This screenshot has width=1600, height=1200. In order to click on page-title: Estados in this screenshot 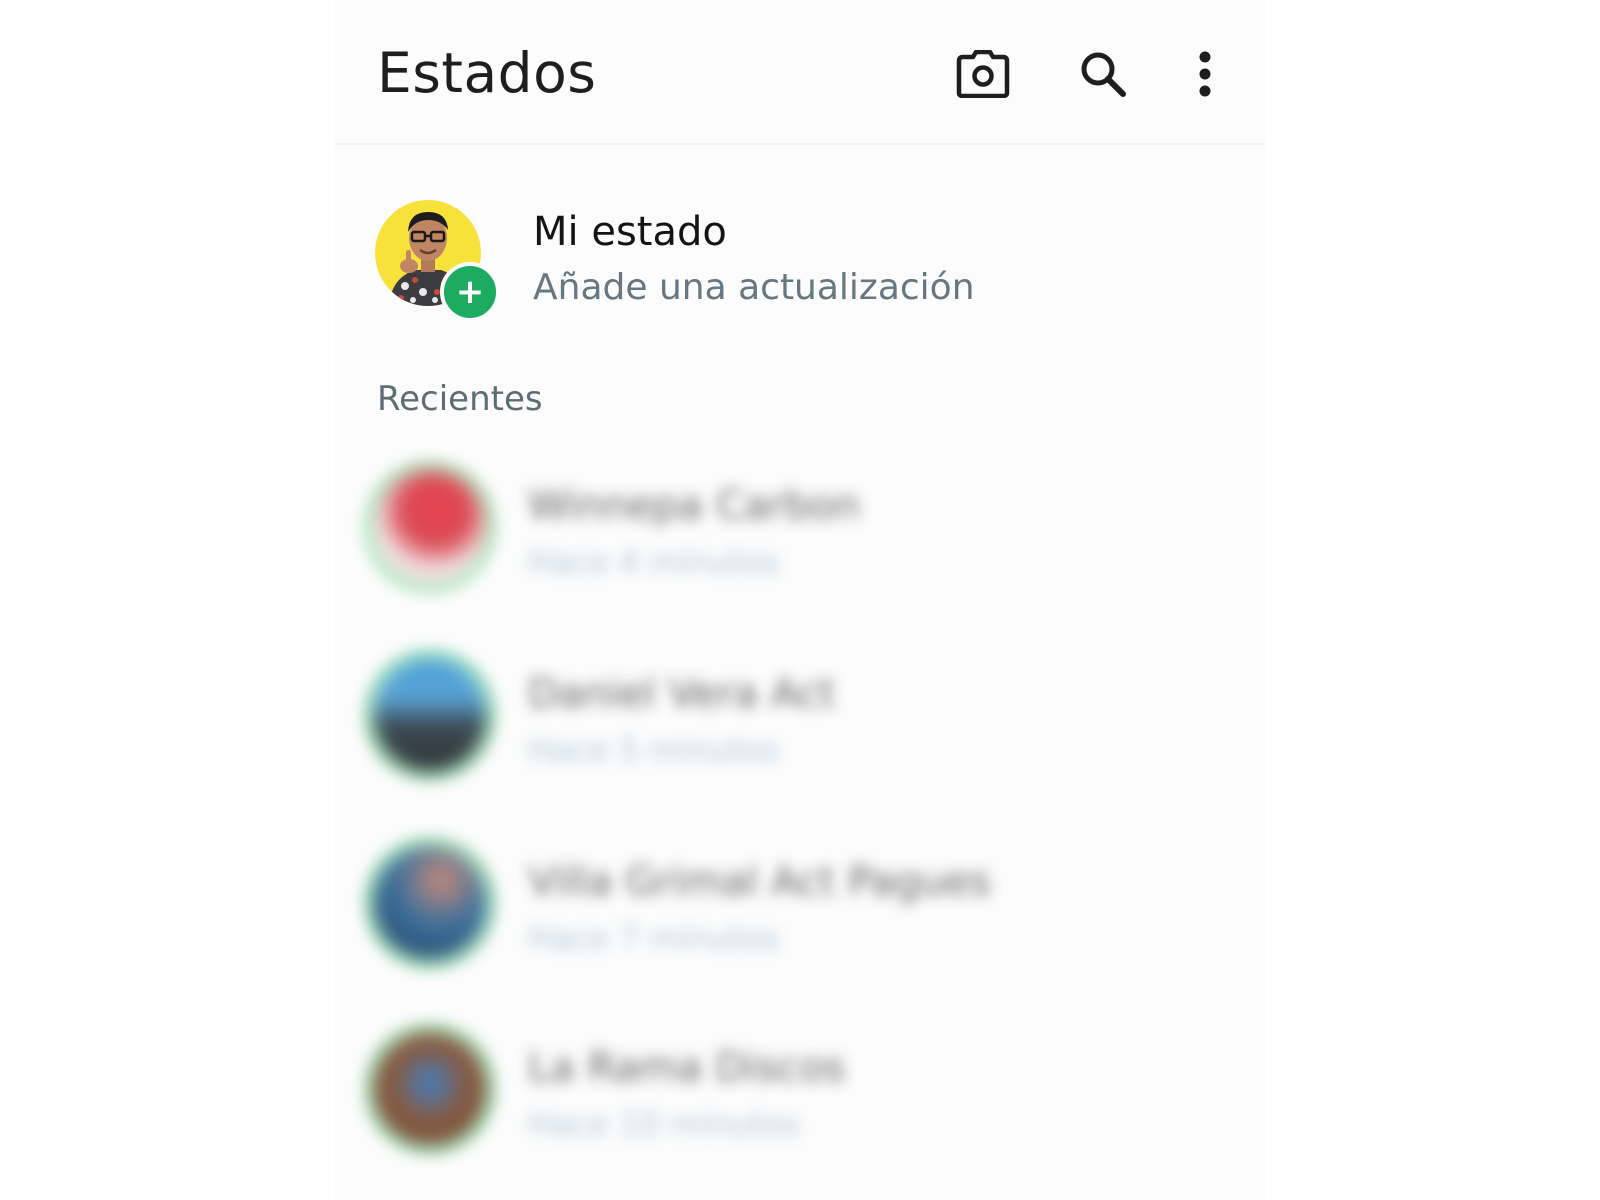, I will do `click(487, 73)`.